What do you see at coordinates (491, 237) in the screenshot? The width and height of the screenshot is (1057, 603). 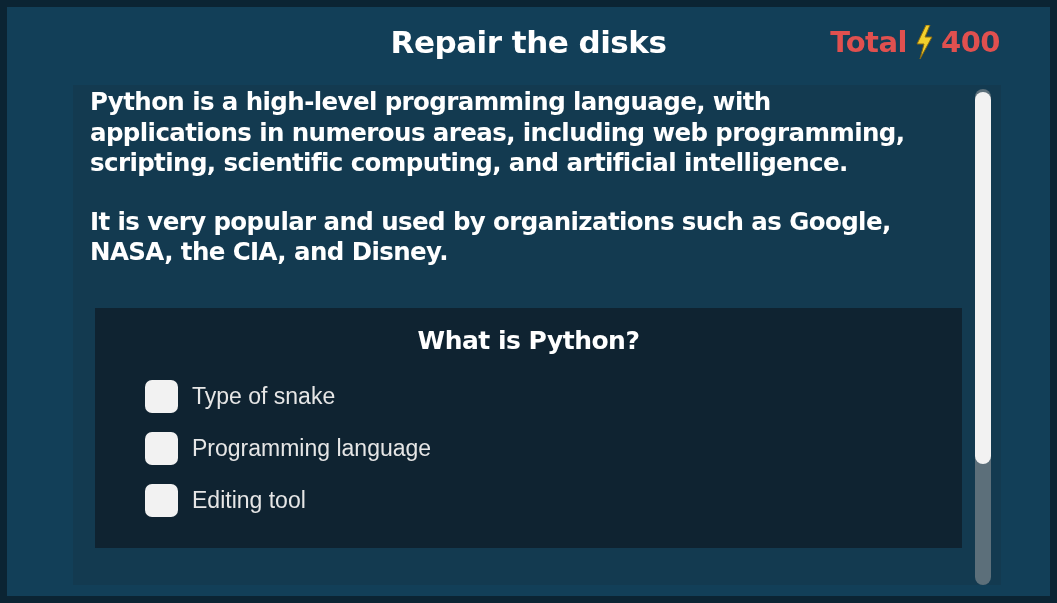 I see `paragraph: It is very popular and used by organizations such as Google, NASA, the CIA, and Disney.` at bounding box center [491, 237].